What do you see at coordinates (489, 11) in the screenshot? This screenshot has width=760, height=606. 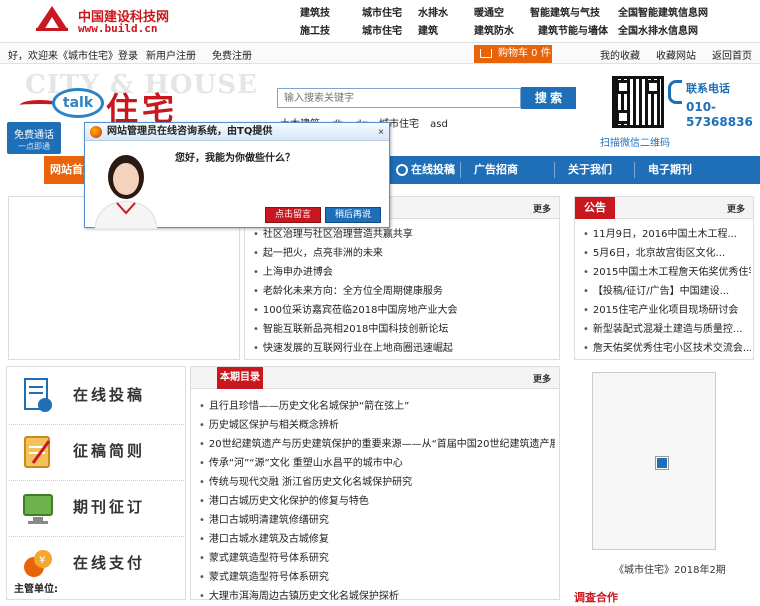 I see `topnav-link: 暖通空` at bounding box center [489, 11].